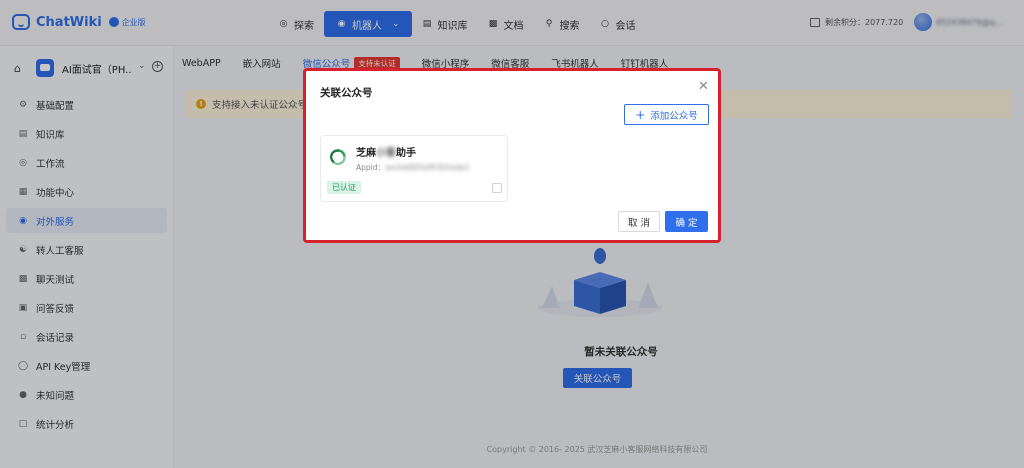  What do you see at coordinates (346, 93) in the screenshot?
I see `dialog-title: 关联公众号` at bounding box center [346, 93].